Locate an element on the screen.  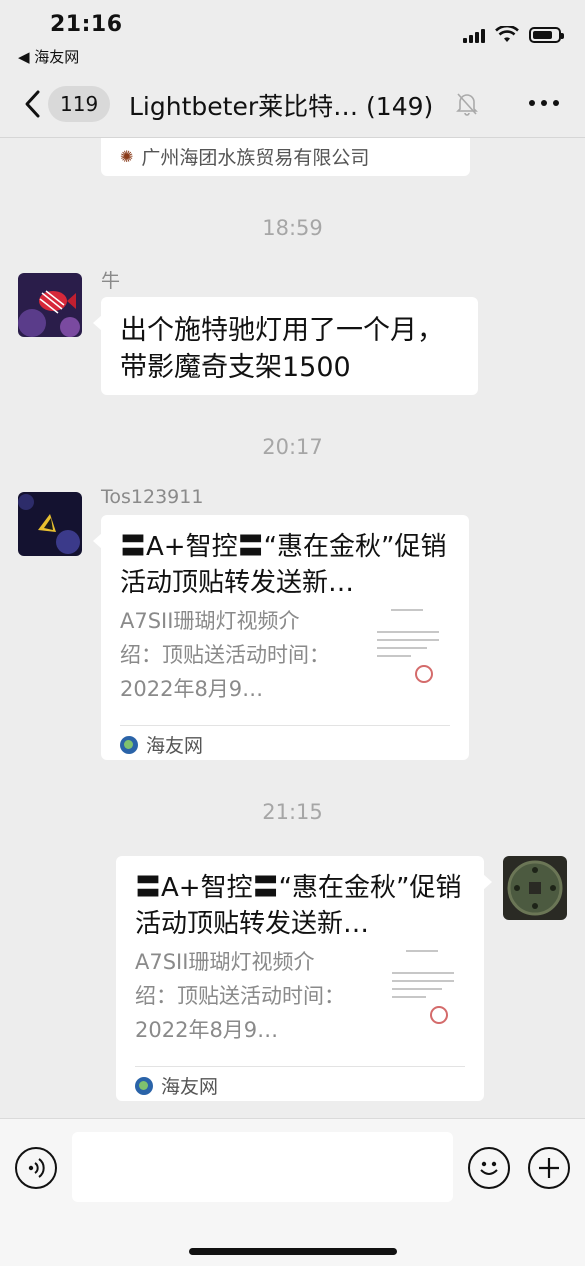
aquarium-avatar-icon is located at coordinates (50, 524).